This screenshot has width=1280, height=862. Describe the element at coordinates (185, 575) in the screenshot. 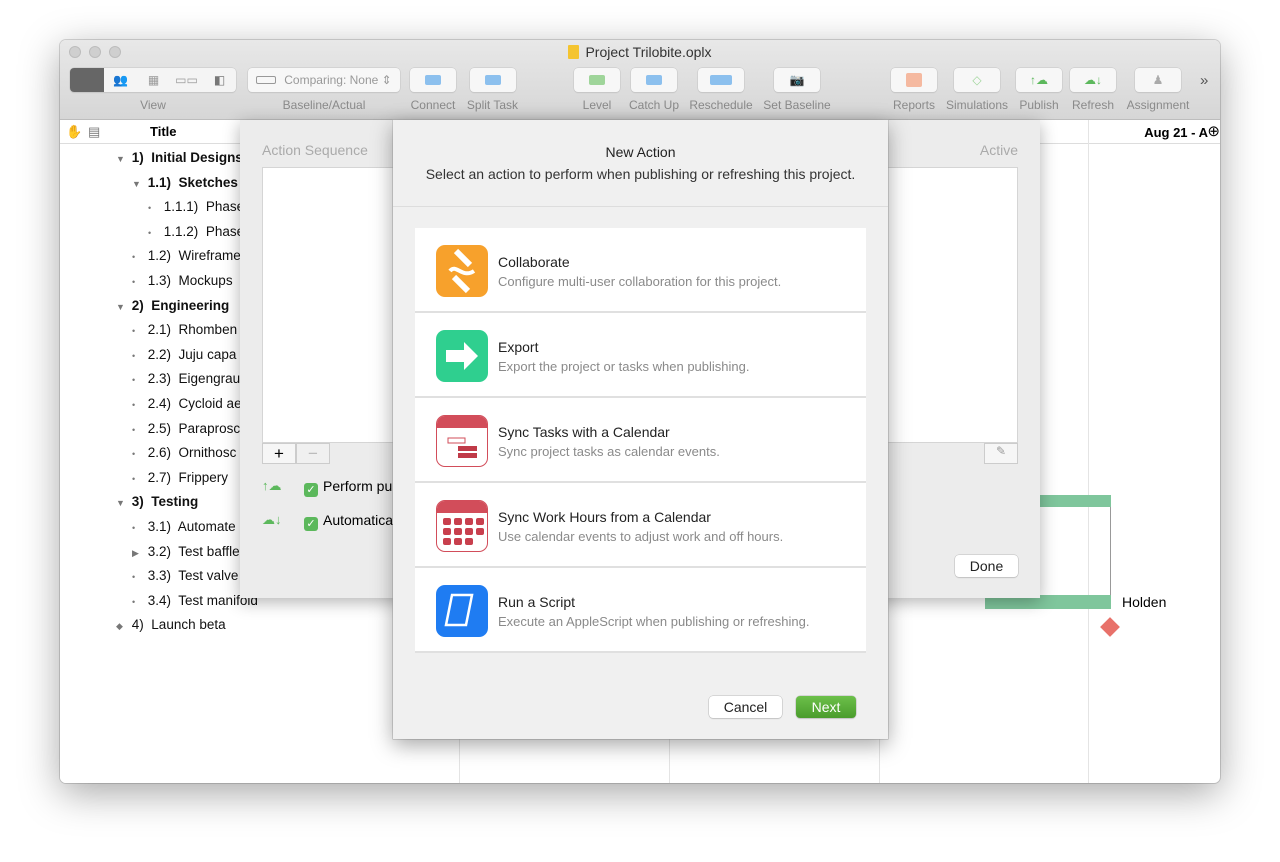

I see `outline-row: • 3.3) Test valve` at that location.